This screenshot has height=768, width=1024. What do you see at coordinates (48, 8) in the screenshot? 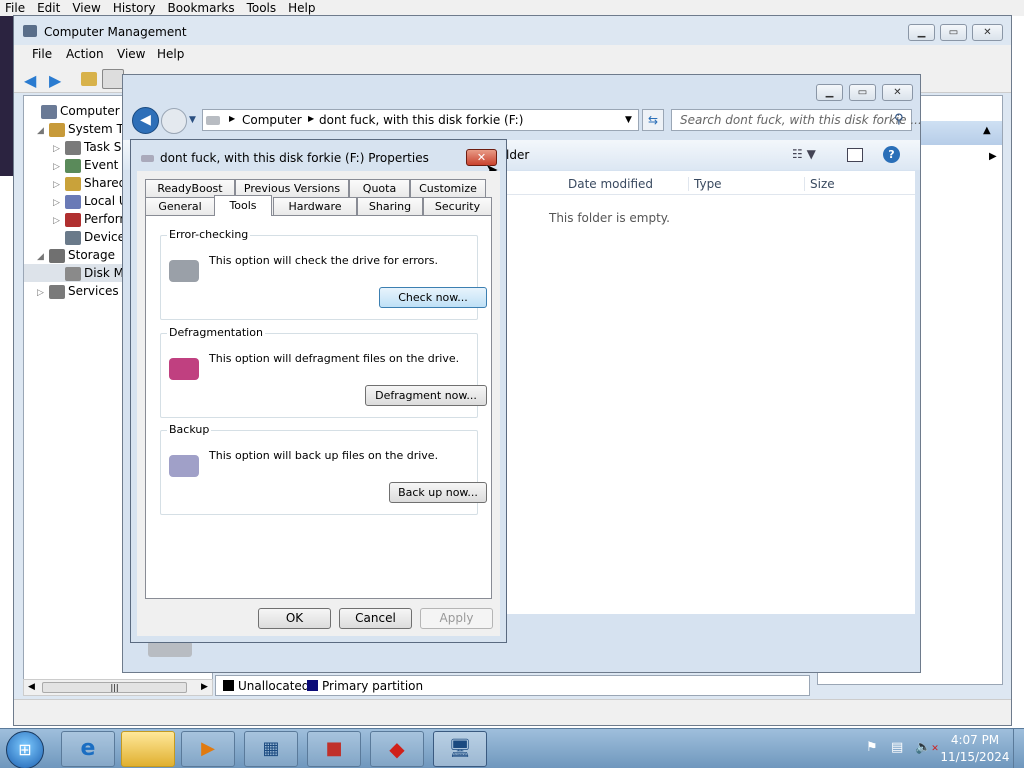
I see `host-menu-item: Edit` at bounding box center [48, 8].